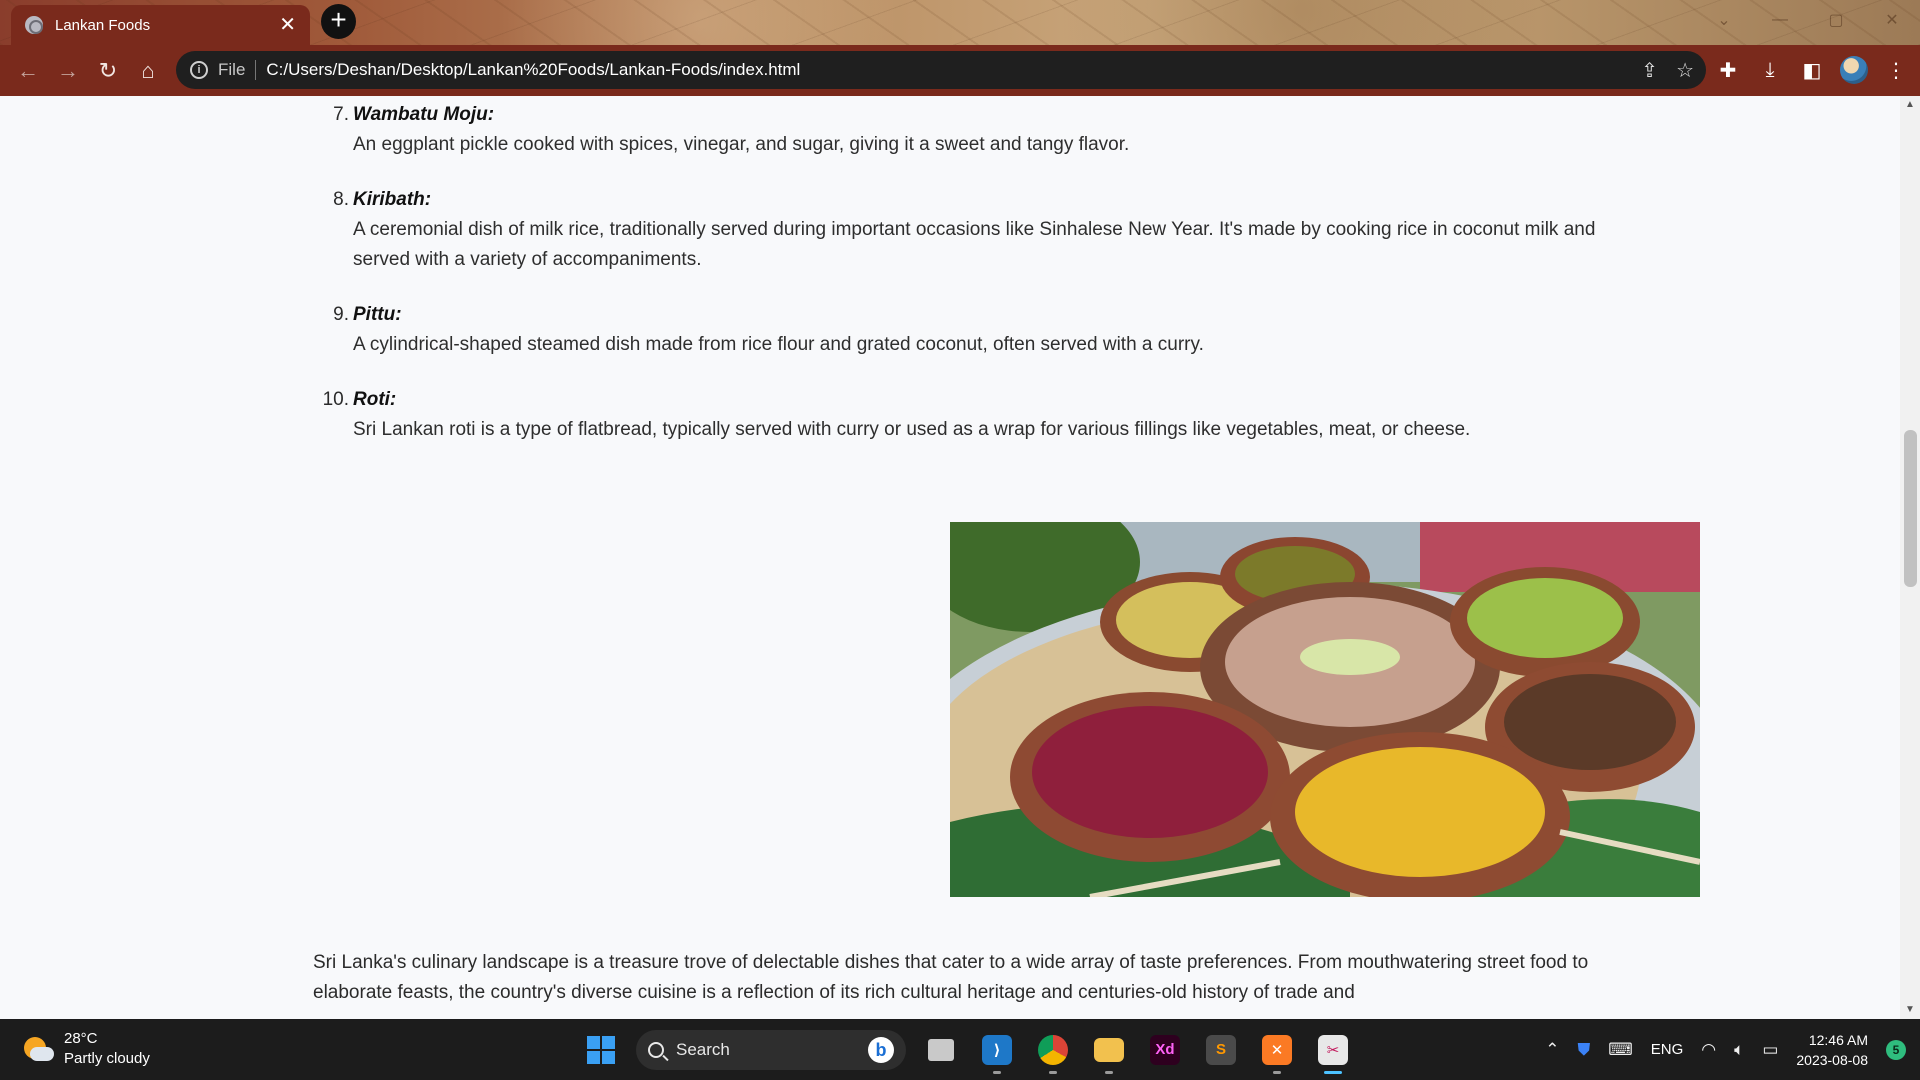 This screenshot has height=1080, width=1920. Describe the element at coordinates (68, 71) in the screenshot. I see `forward-arrow-icon: →` at that location.